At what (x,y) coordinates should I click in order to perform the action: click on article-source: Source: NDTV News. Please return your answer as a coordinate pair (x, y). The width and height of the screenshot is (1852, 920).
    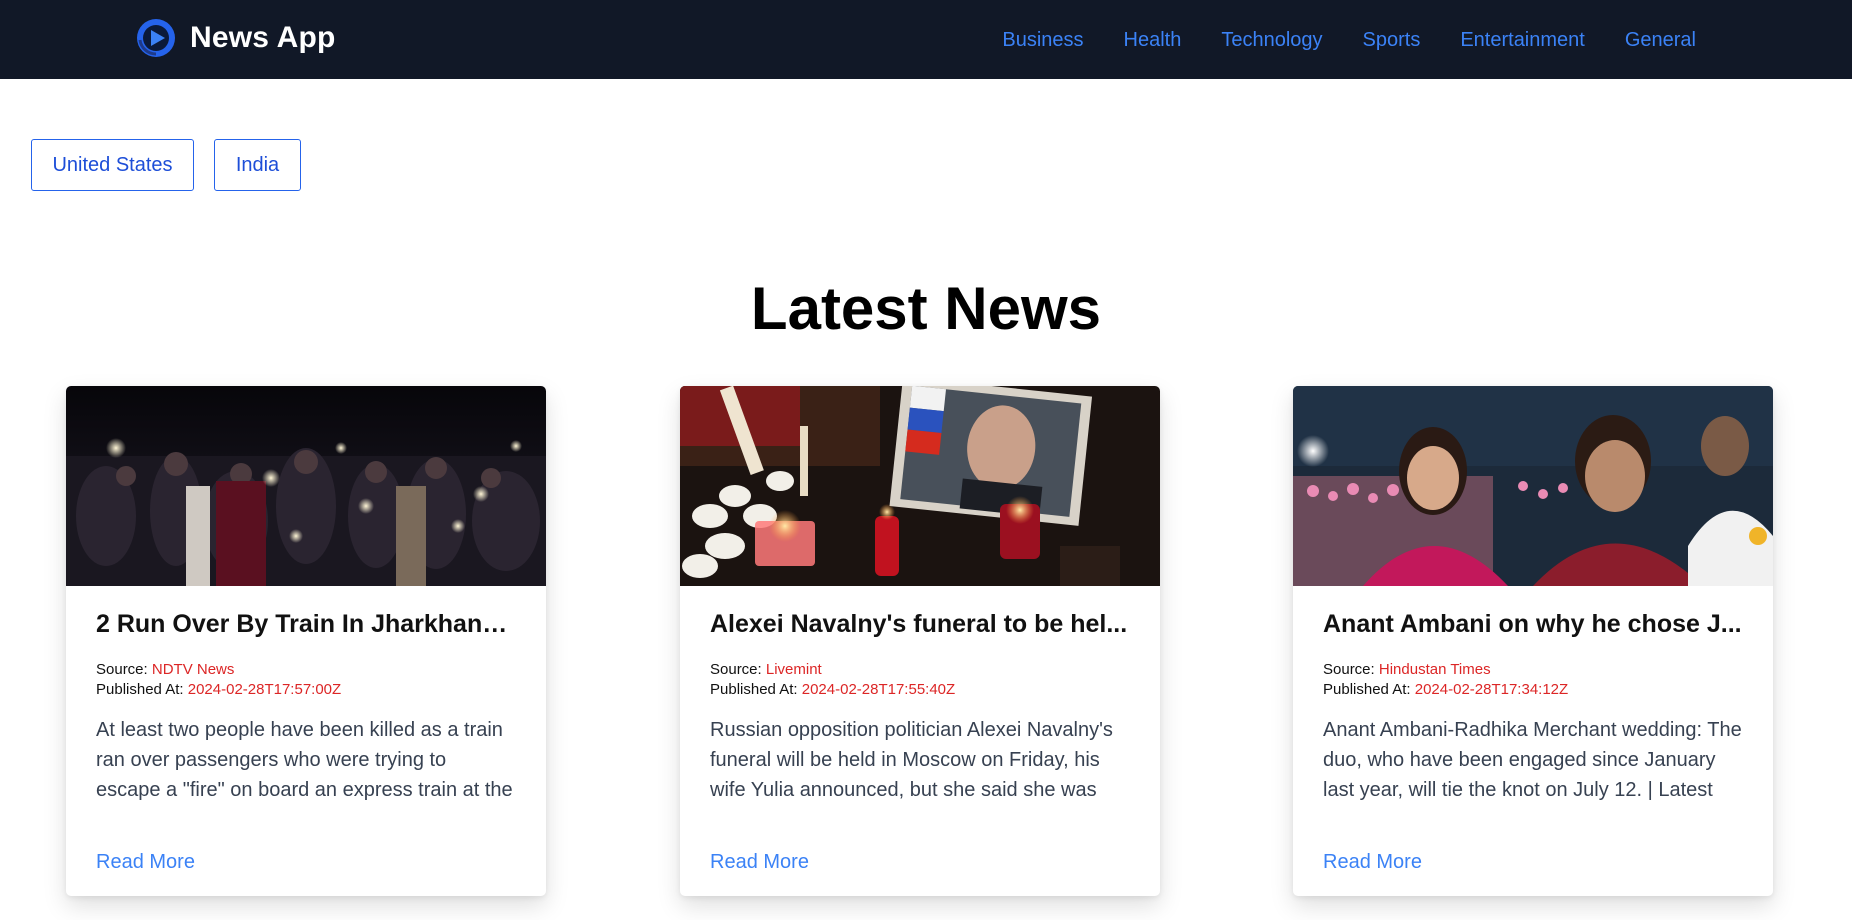
    Looking at the image, I should click on (306, 670).